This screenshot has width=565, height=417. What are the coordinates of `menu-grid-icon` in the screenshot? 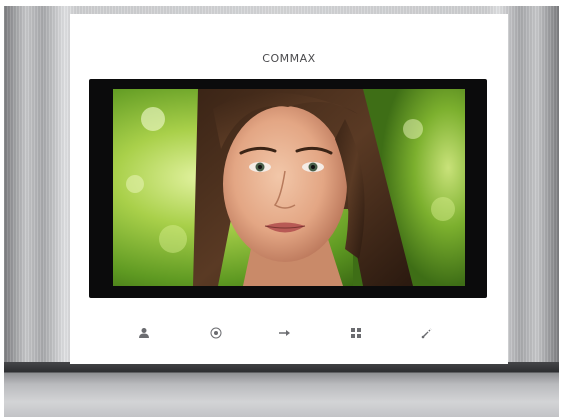 It's located at (356, 333).